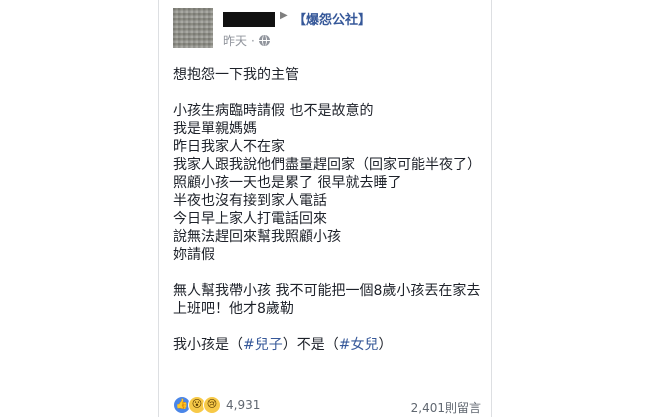 The image size is (650, 417). I want to click on avatar, so click(193, 28).